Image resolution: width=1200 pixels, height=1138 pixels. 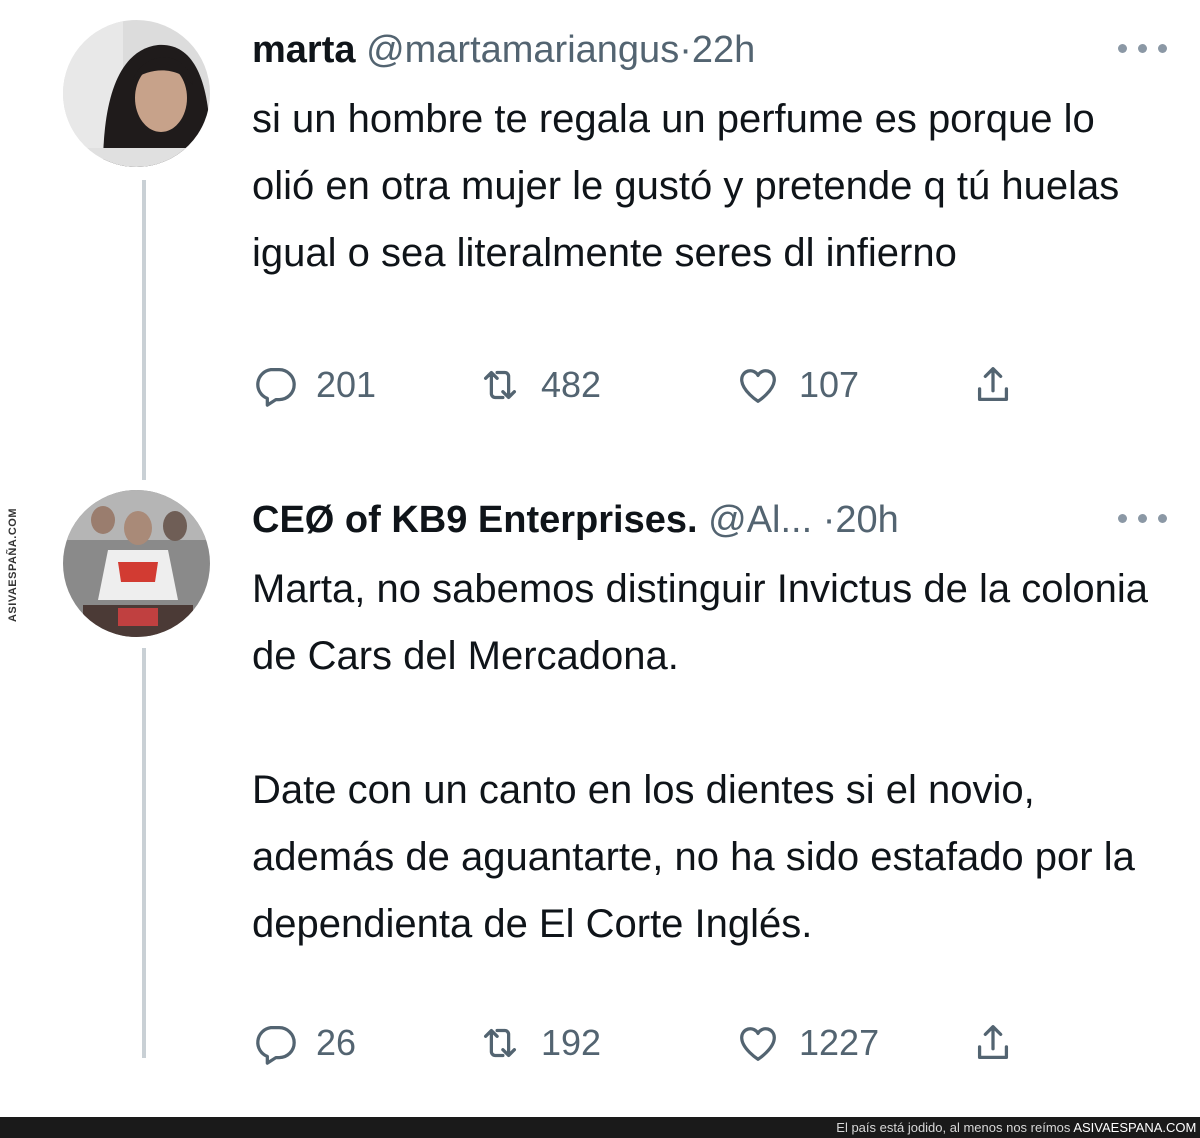 I want to click on footer-tagline: El país está jodido, al menos nos reímos, so click(x=953, y=1127).